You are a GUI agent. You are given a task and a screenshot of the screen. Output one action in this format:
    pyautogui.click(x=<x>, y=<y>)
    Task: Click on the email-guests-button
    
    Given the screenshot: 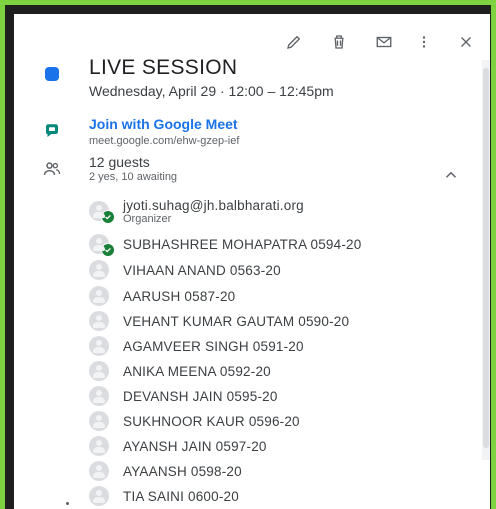 What is the action you would take?
    pyautogui.click(x=384, y=42)
    